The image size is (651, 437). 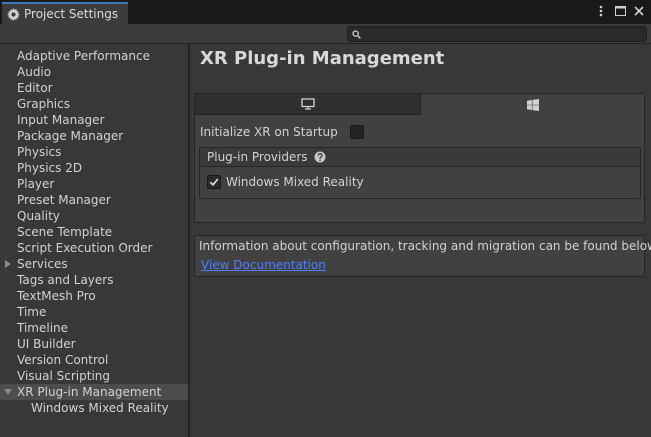 I want to click on search-input, so click(x=497, y=34).